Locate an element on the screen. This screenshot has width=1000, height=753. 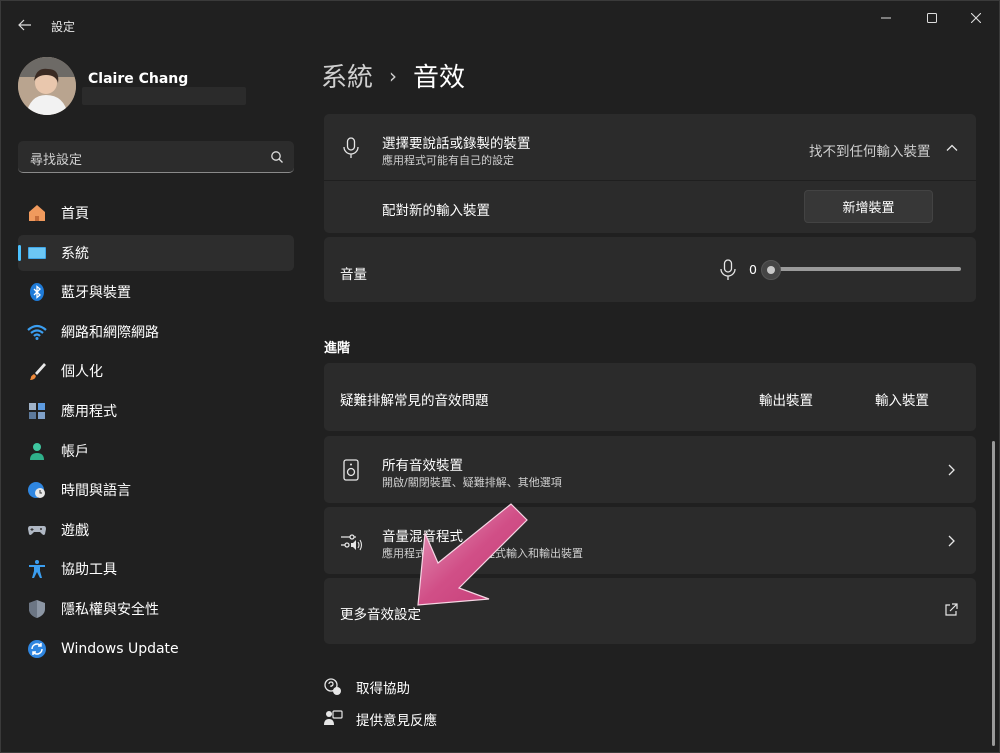
mixer-icon is located at coordinates (352, 541).